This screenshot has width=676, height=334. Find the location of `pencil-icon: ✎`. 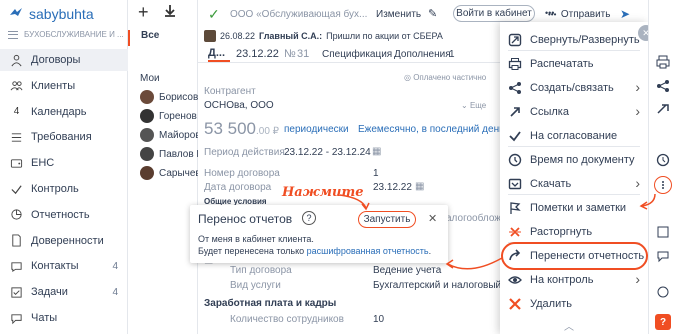

pencil-icon: ✎ is located at coordinates (432, 13).